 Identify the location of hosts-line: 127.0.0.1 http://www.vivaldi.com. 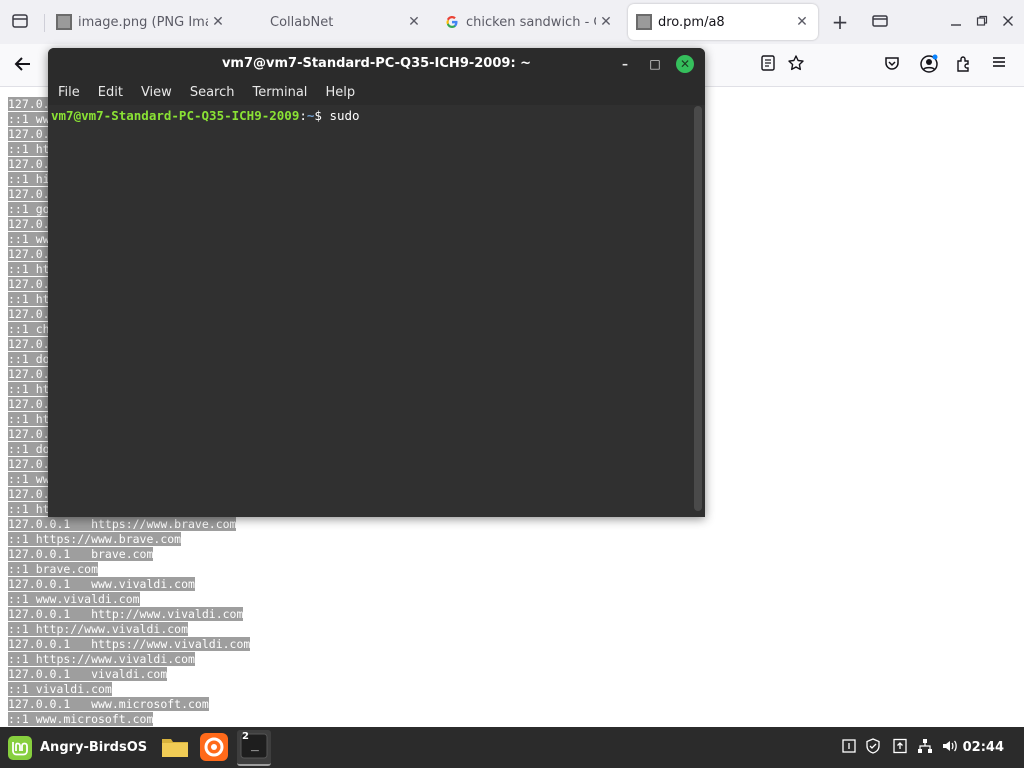
(126, 614).